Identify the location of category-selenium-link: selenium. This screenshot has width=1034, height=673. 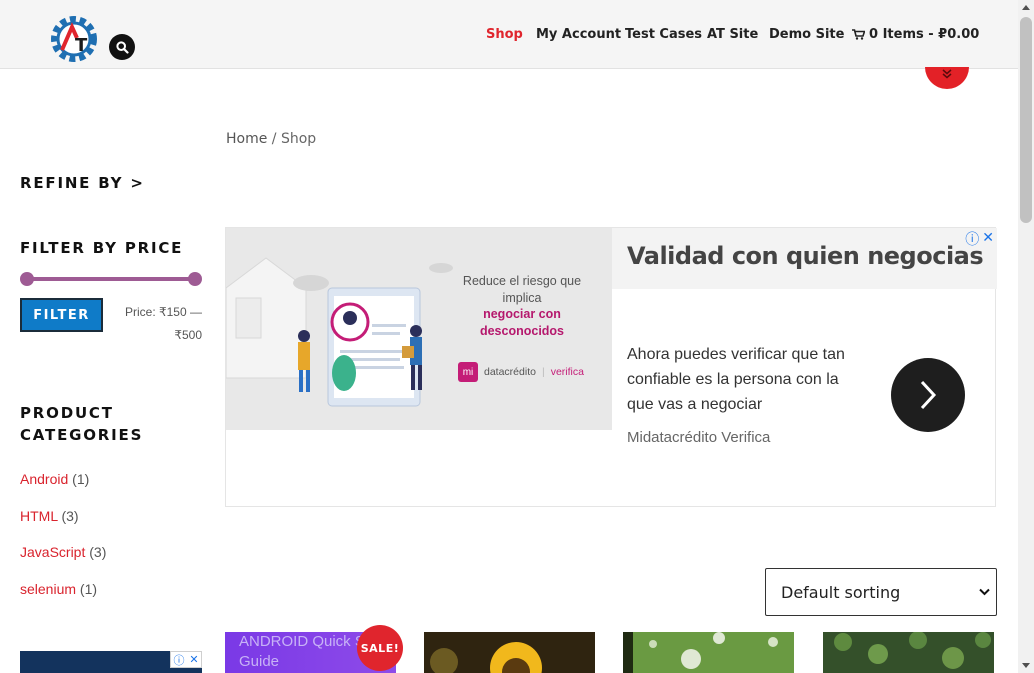
(48, 589).